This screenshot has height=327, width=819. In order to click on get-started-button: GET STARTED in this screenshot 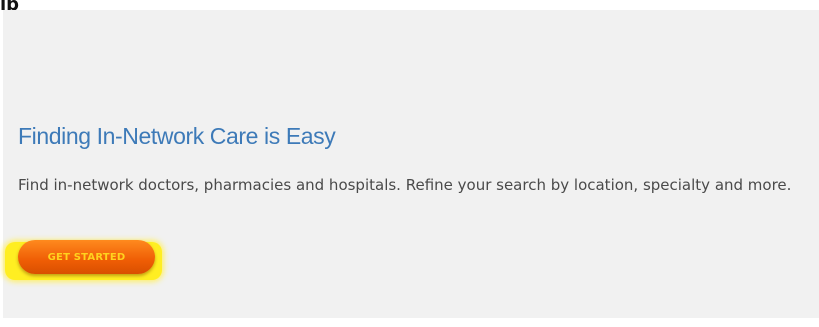, I will do `click(86, 257)`.